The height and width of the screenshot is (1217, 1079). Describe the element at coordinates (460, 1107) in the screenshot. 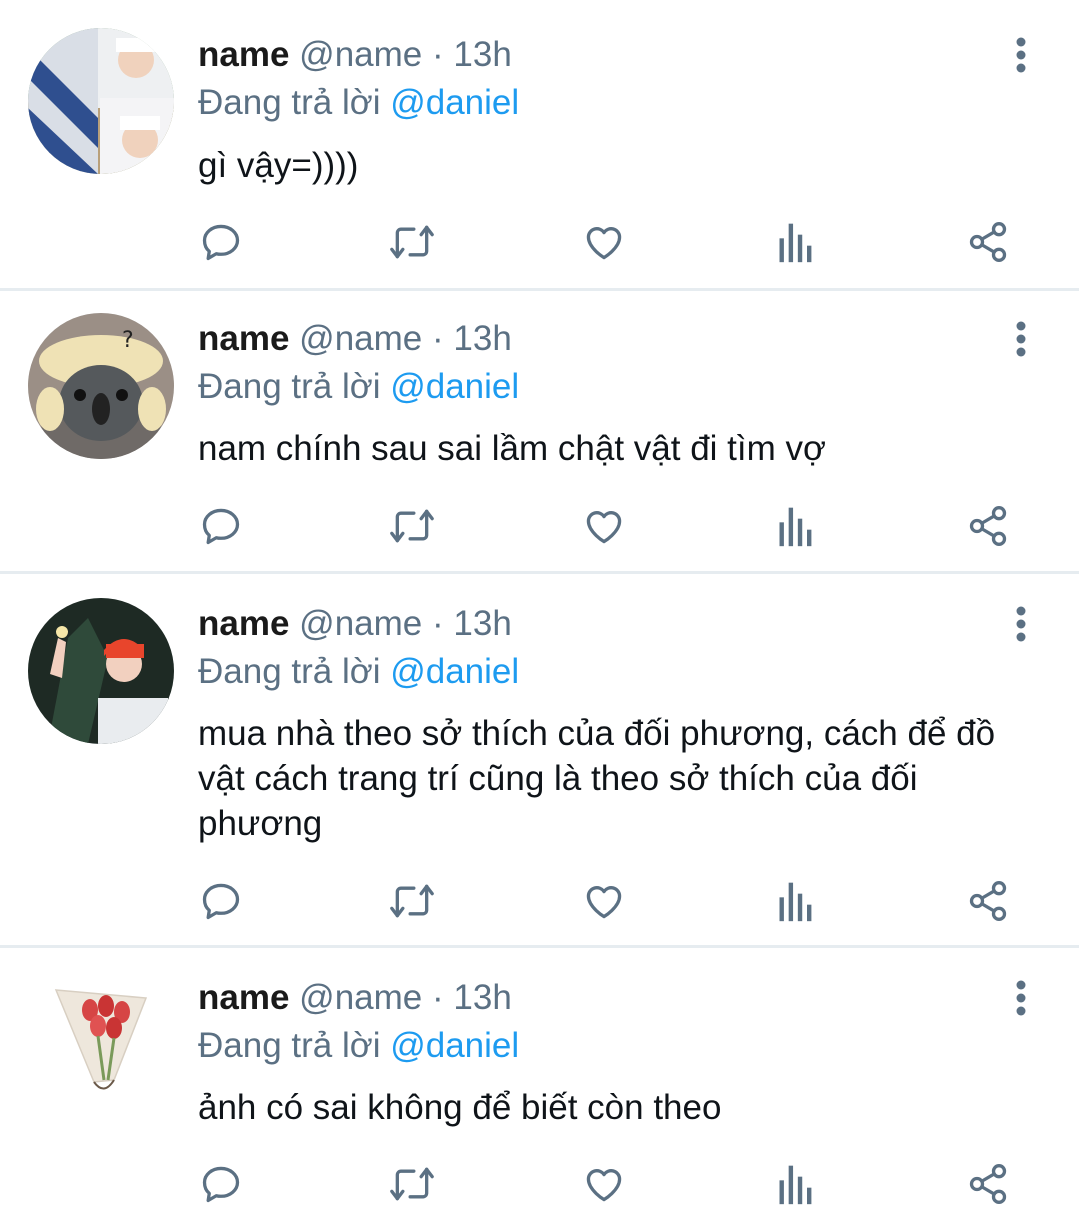

I see `tweet-text: ảnh có sai không để biết còn theo` at that location.